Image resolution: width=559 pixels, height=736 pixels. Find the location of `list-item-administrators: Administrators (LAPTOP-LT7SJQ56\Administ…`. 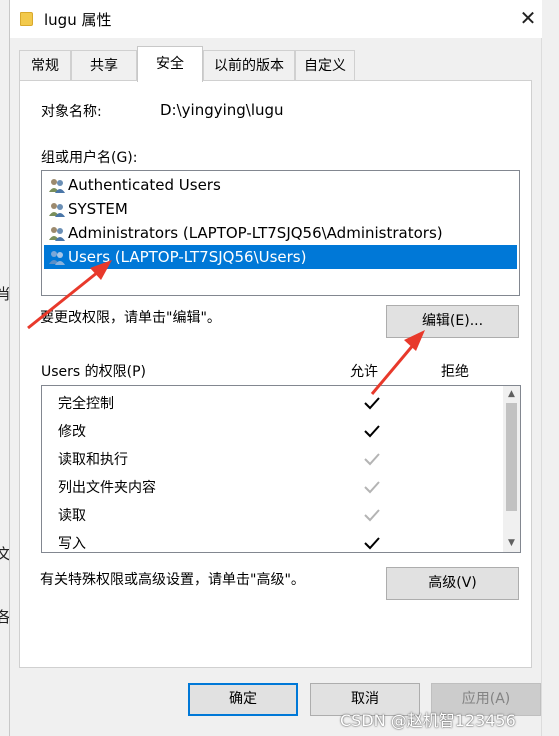

list-item-administrators: Administrators (LAPTOP-LT7SJQ56\Administ… is located at coordinates (280, 233).